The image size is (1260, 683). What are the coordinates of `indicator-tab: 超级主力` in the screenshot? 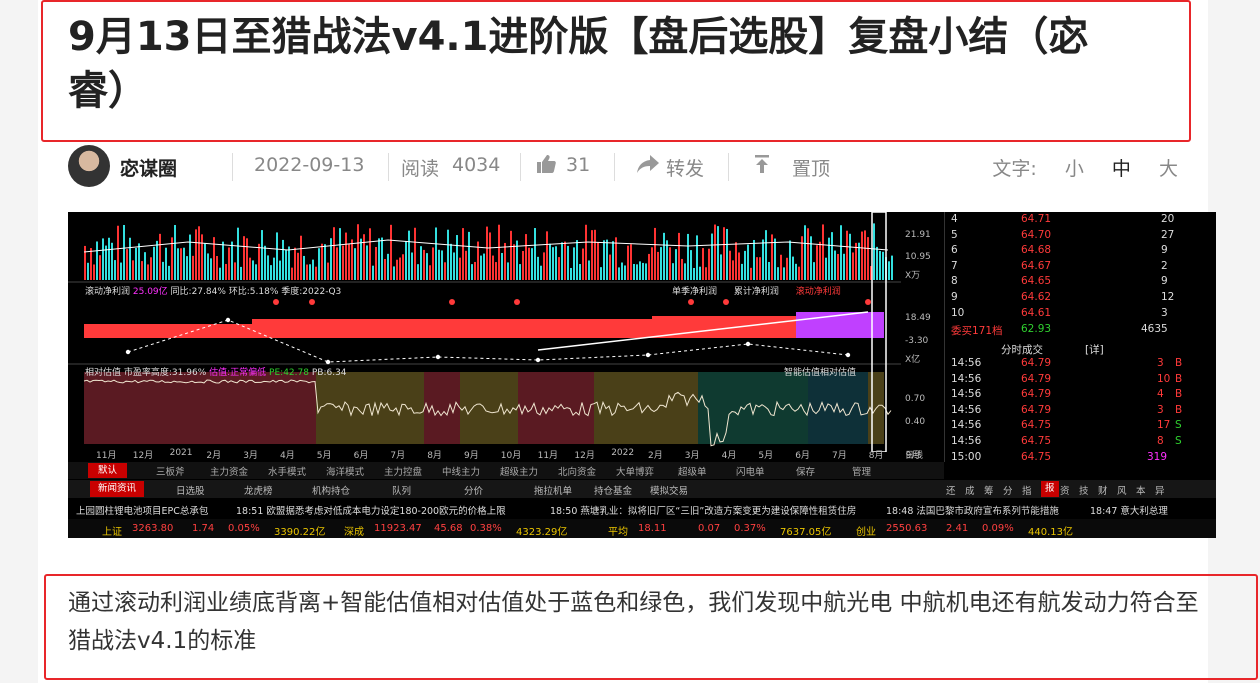 It's located at (519, 471).